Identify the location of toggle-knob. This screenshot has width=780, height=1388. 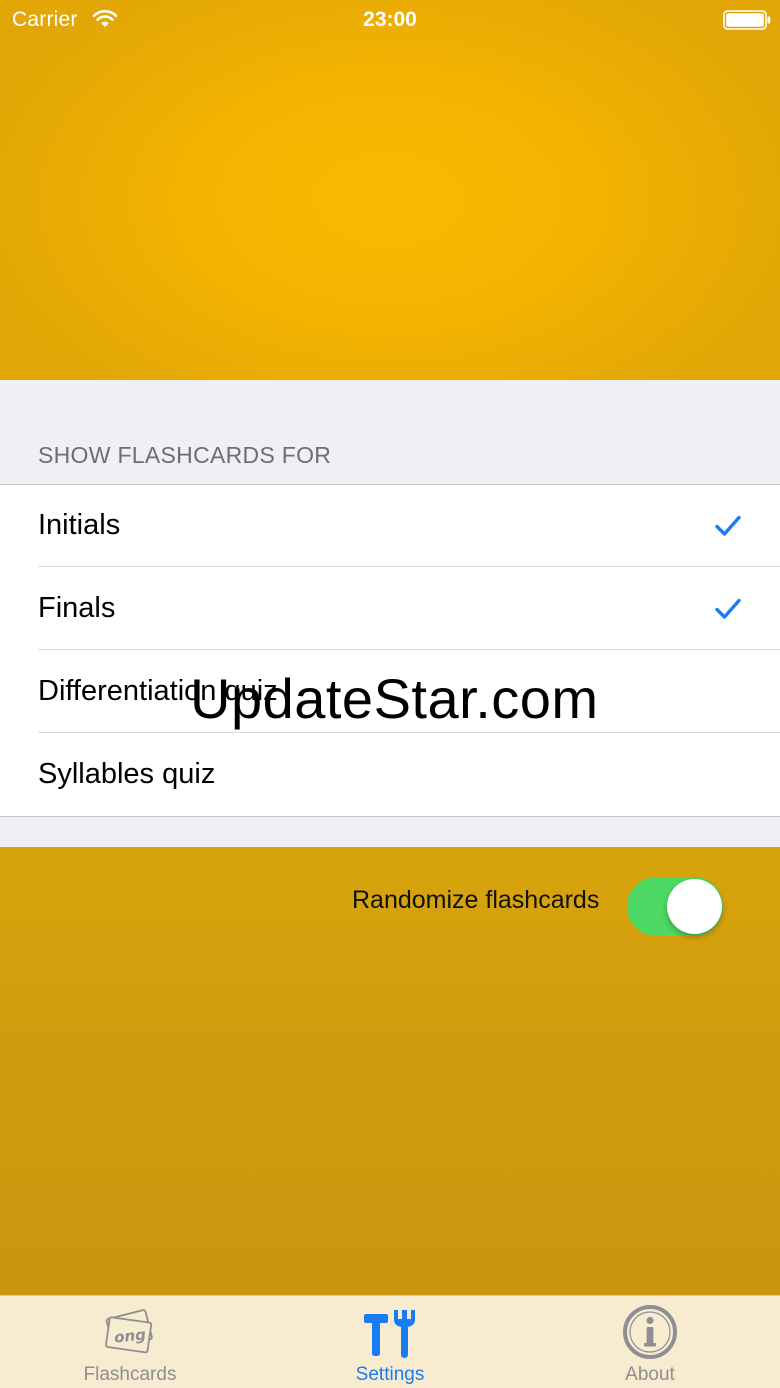
(694, 906).